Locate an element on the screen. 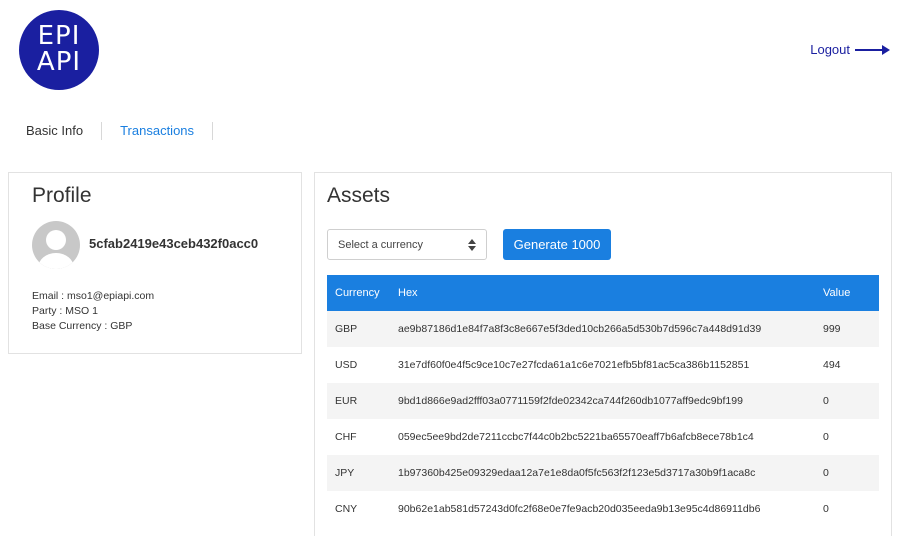 This screenshot has height=536, width=902. tab-basic-info: Basic Info is located at coordinates (54, 131).